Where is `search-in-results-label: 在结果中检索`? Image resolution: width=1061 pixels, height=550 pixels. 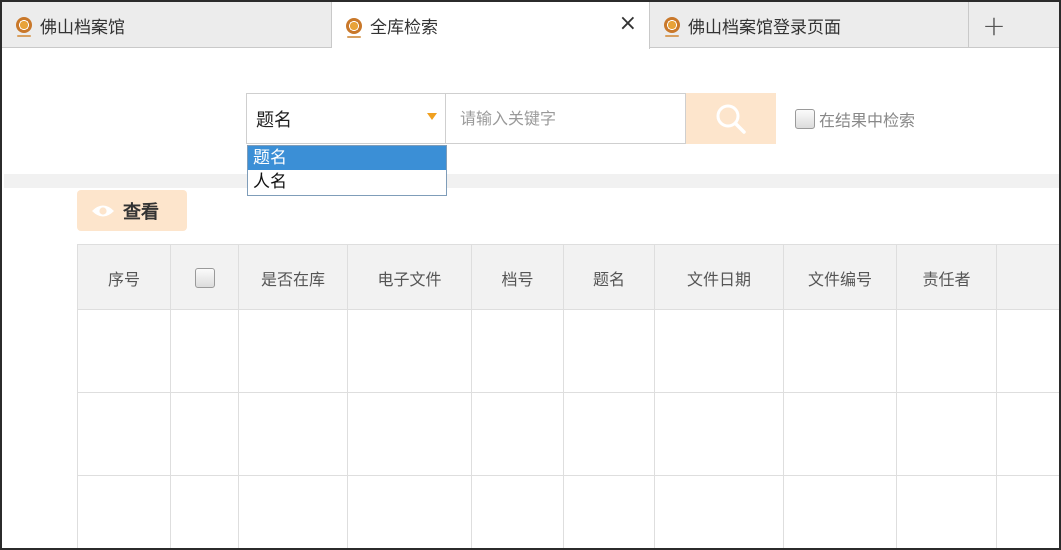 search-in-results-label: 在结果中检索 is located at coordinates (867, 120).